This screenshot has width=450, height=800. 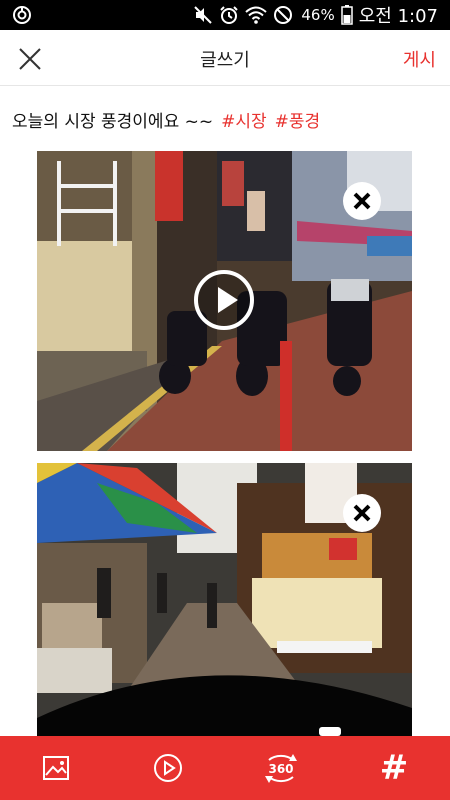 I want to click on hashtag: #시장, so click(x=244, y=122).